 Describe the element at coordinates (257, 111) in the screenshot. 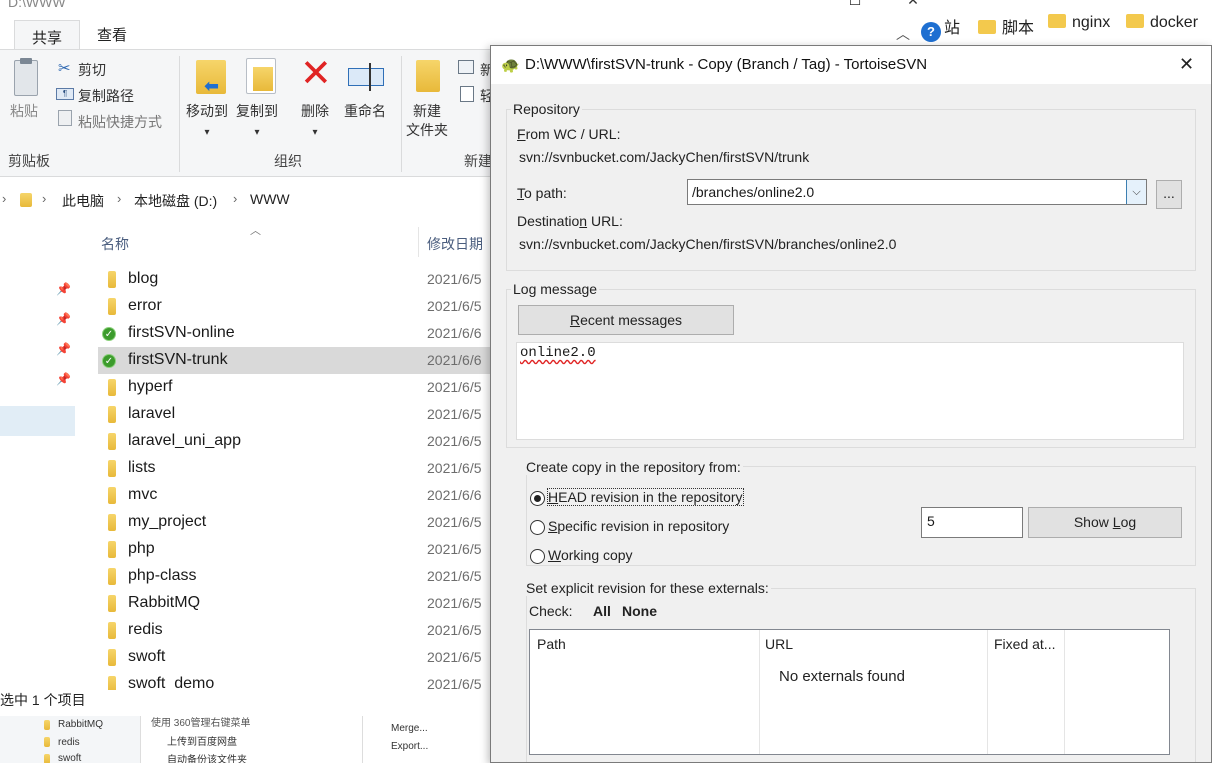

I see `copy-to-label: 复制到` at that location.